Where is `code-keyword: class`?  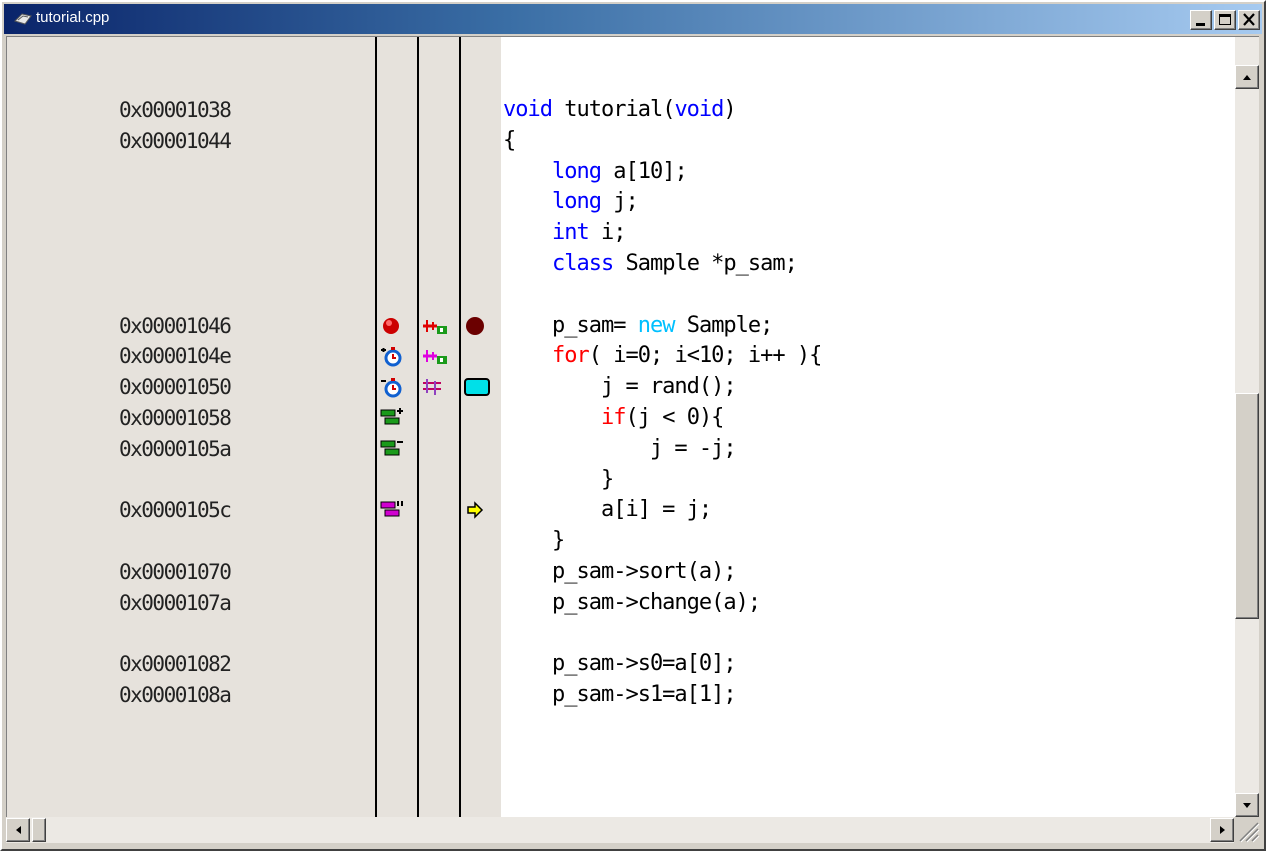
code-keyword: class is located at coordinates (582, 263).